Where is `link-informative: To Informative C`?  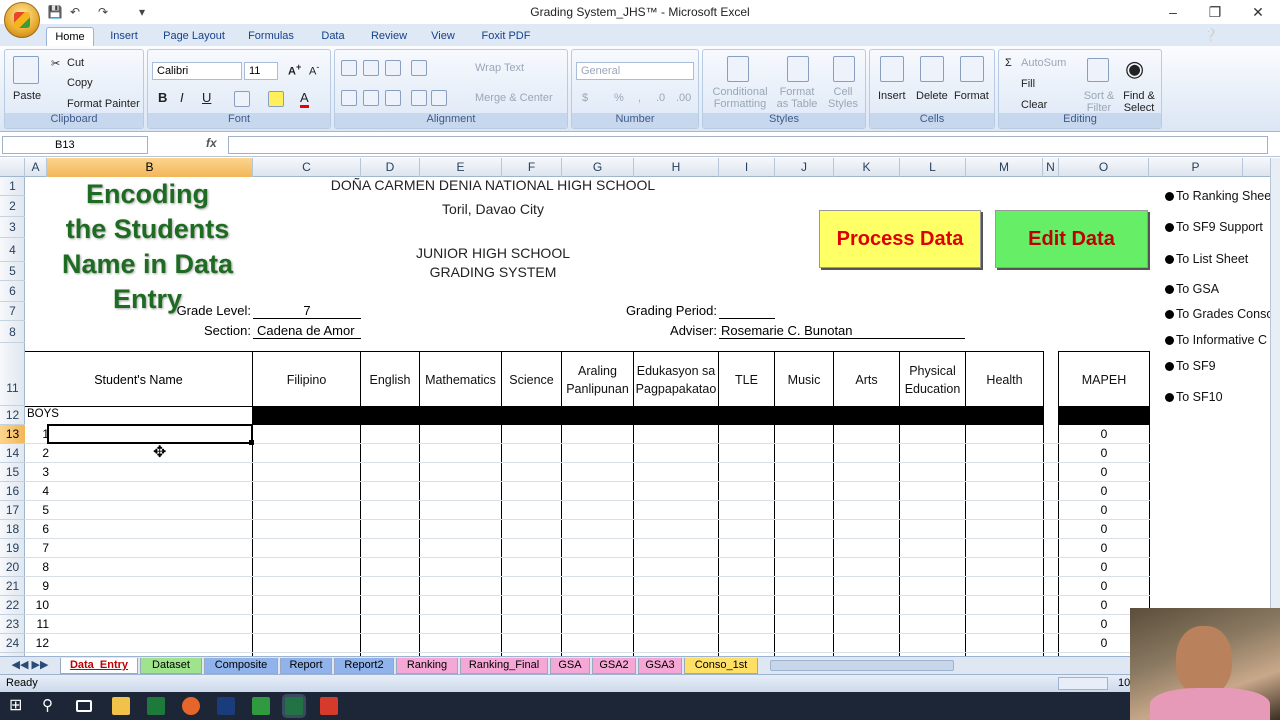 link-informative: To Informative C is located at coordinates (1216, 340).